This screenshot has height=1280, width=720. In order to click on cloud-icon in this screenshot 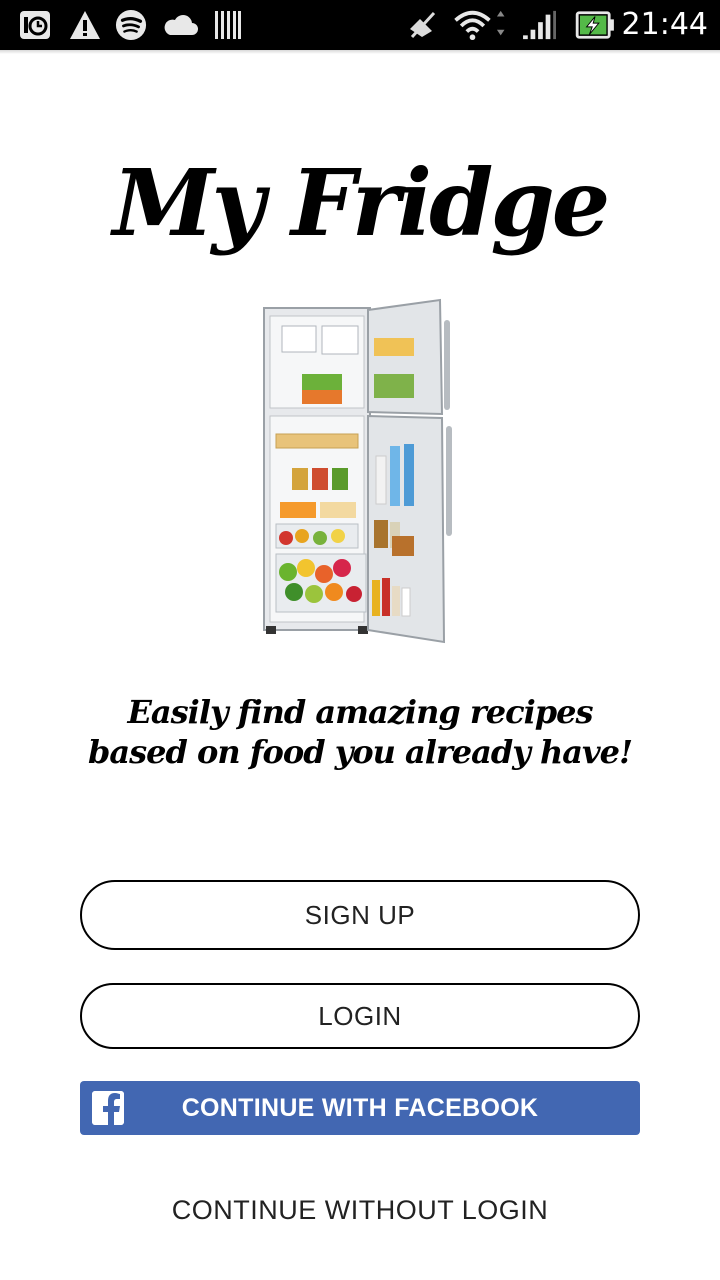, I will do `click(181, 25)`.